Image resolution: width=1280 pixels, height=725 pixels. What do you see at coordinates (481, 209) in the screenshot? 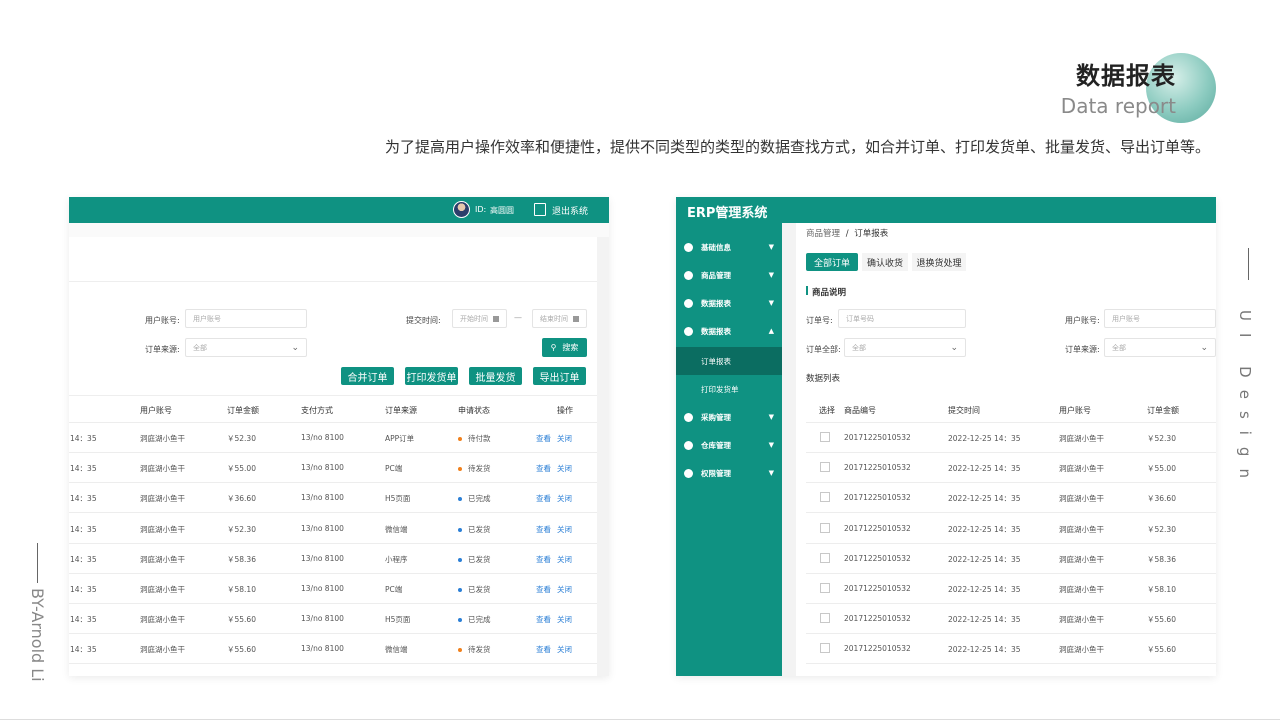
I see `user-id-label: ID:` at bounding box center [481, 209].